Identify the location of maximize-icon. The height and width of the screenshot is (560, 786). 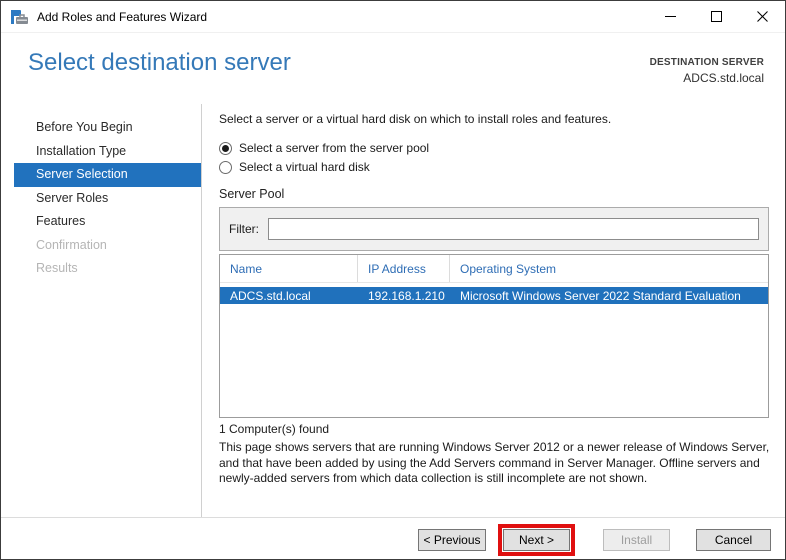
(716, 16).